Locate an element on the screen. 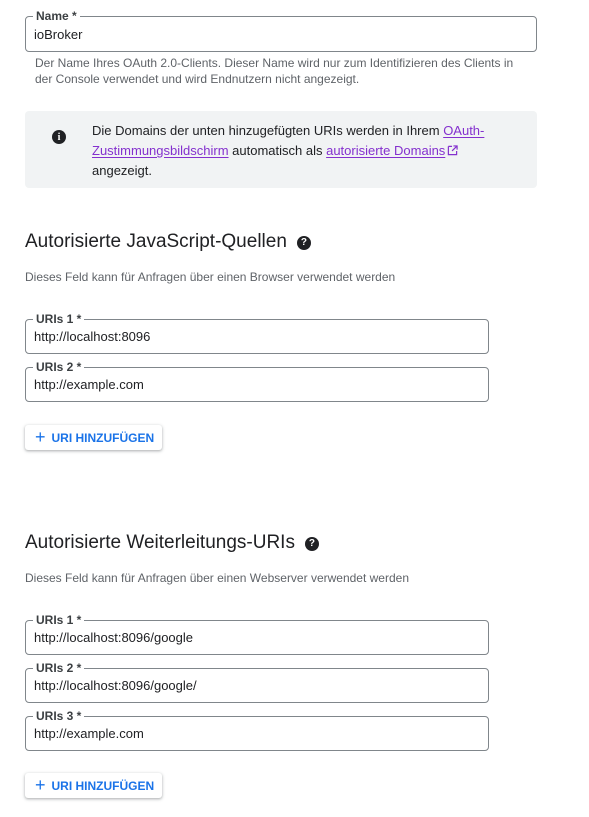  add-redirect-uri-label: URI HINZUFÜGEN is located at coordinates (103, 785).